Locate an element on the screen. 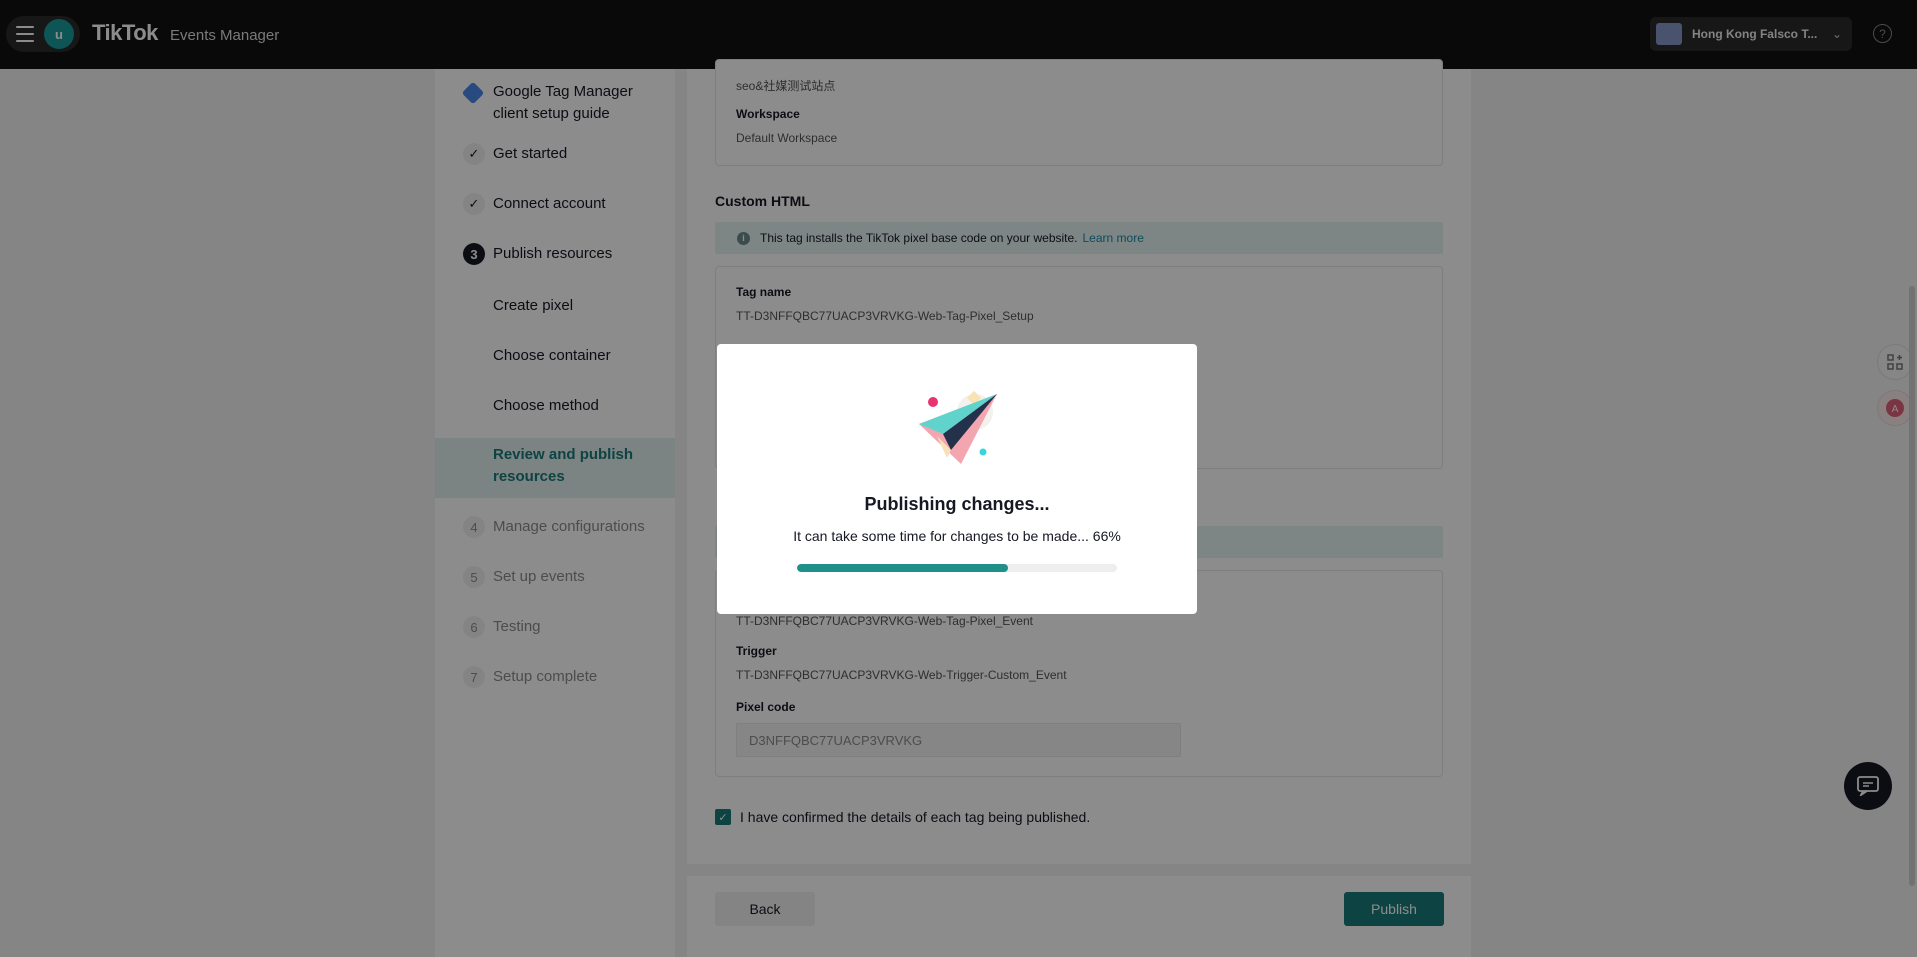 The height and width of the screenshot is (957, 1917). paper-plane-icon is located at coordinates (958, 427).